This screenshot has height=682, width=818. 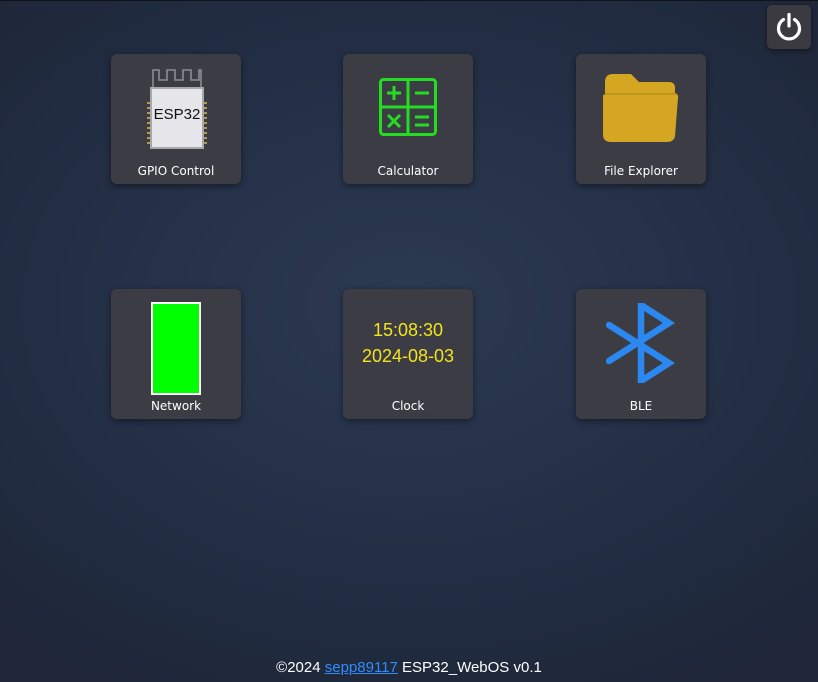 I want to click on top-border, so click(x=409, y=0).